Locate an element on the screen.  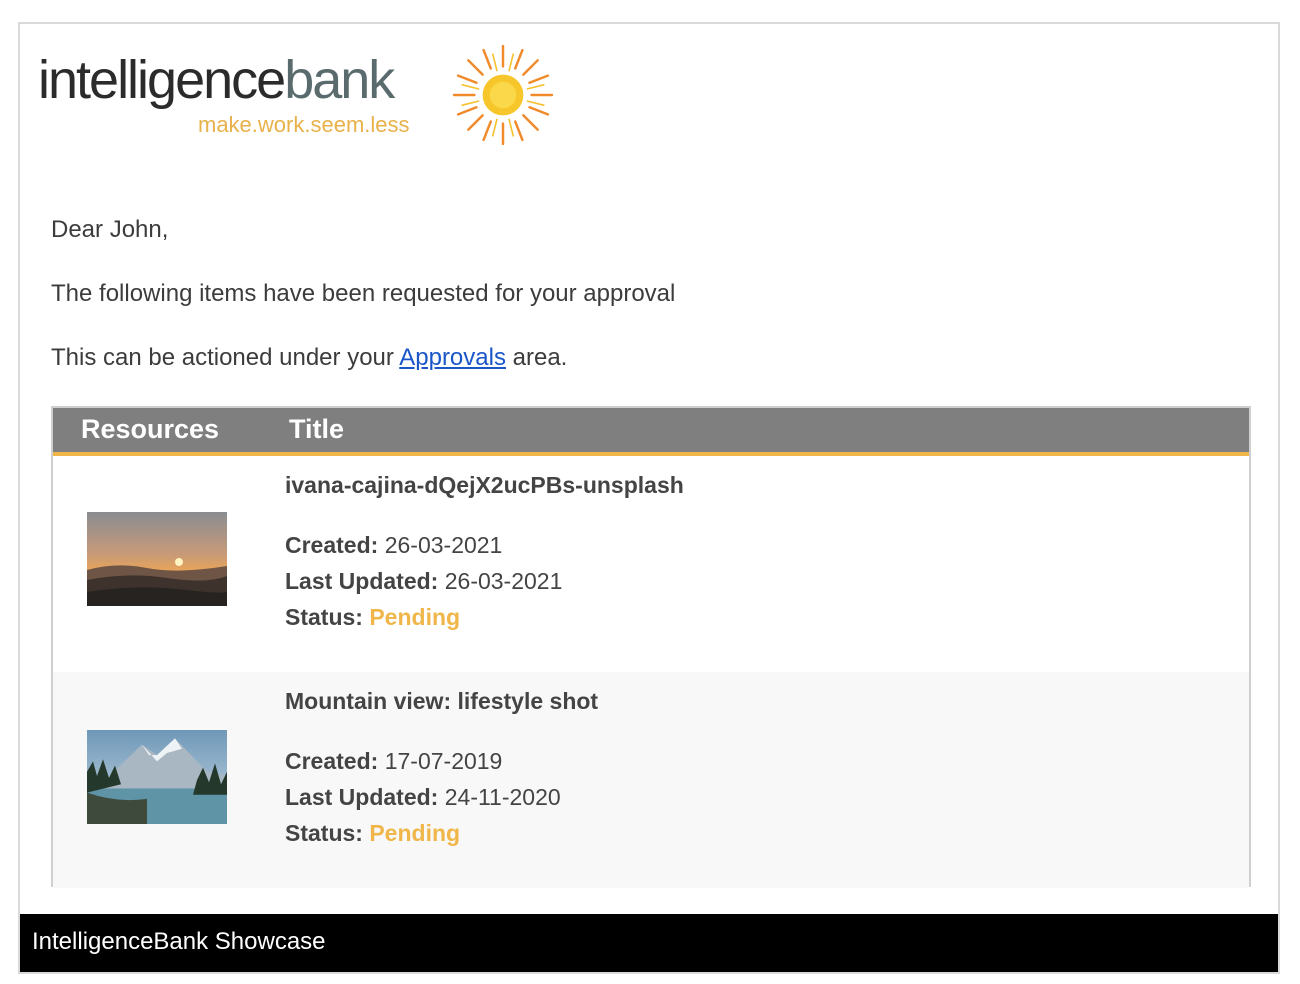
updated-field: Last Updated: 26-03-2021 is located at coordinates (423, 581).